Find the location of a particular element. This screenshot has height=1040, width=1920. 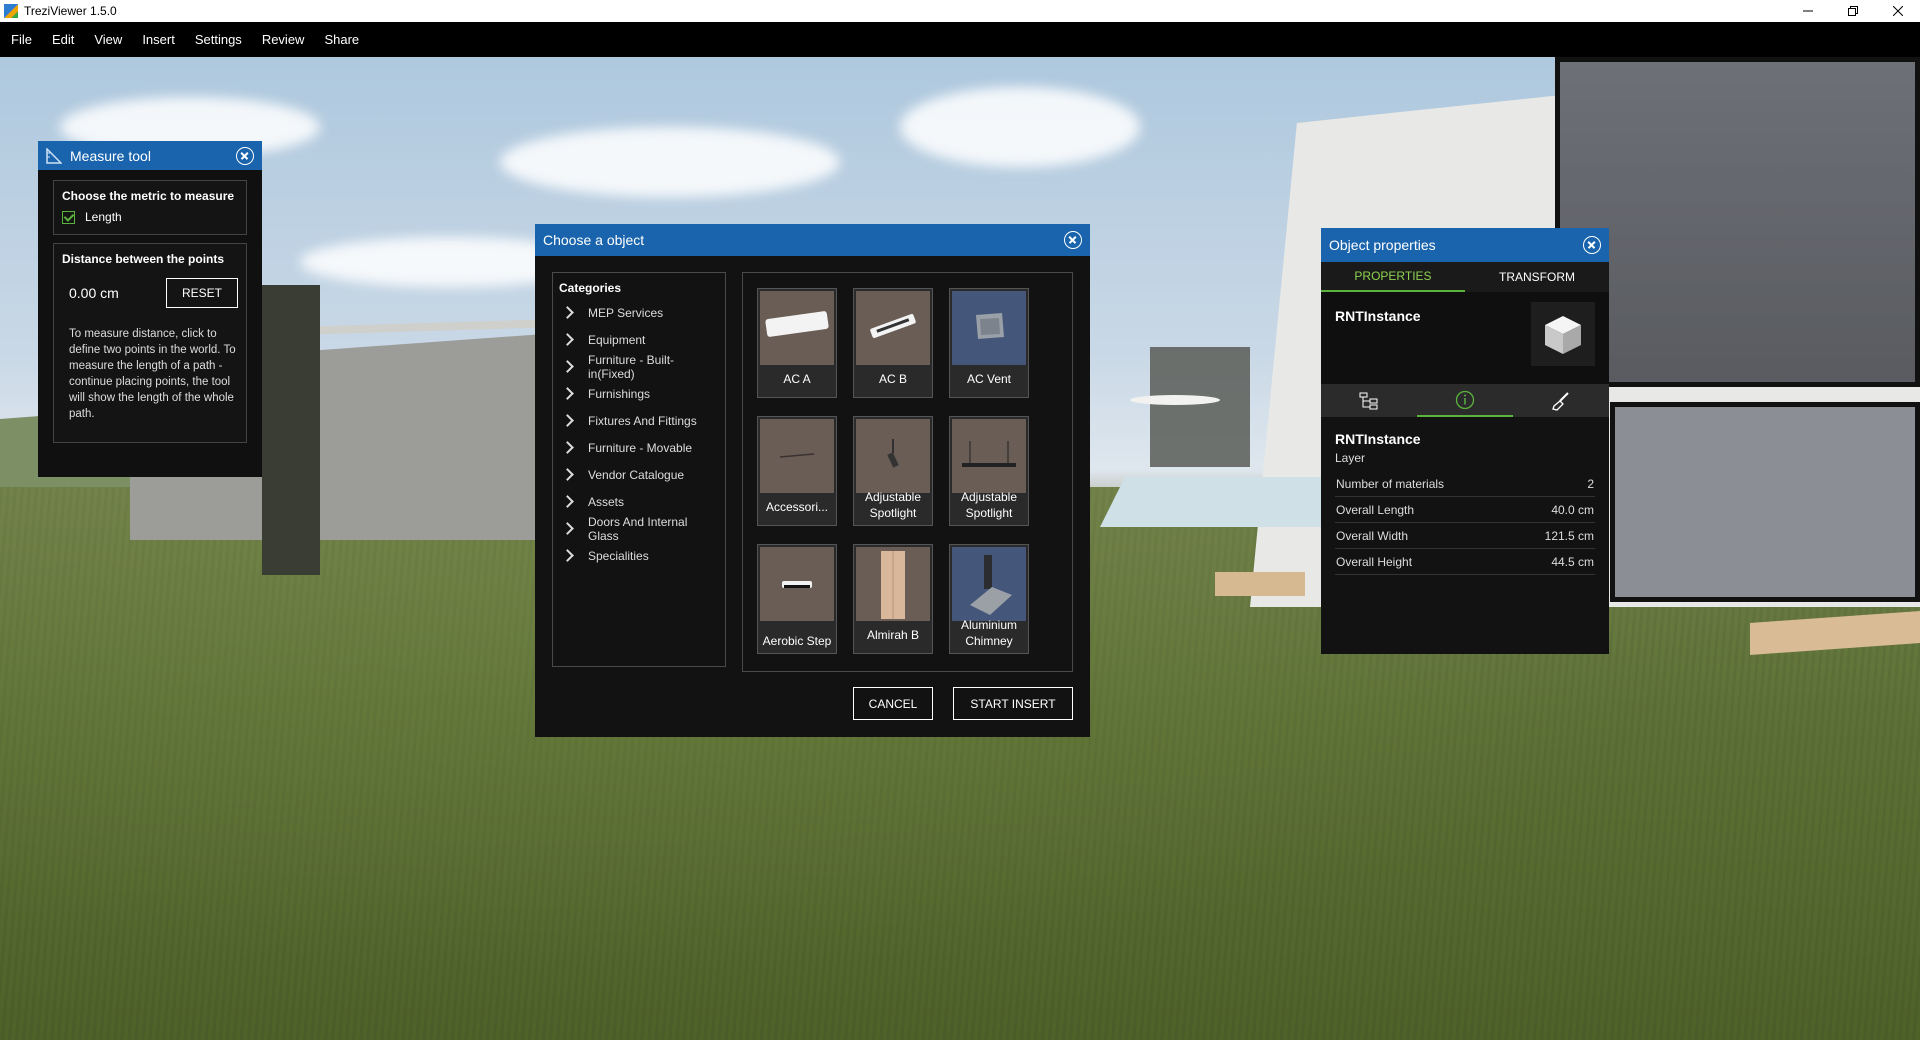

category-item: Doors And Internal Glass is located at coordinates (639, 528).